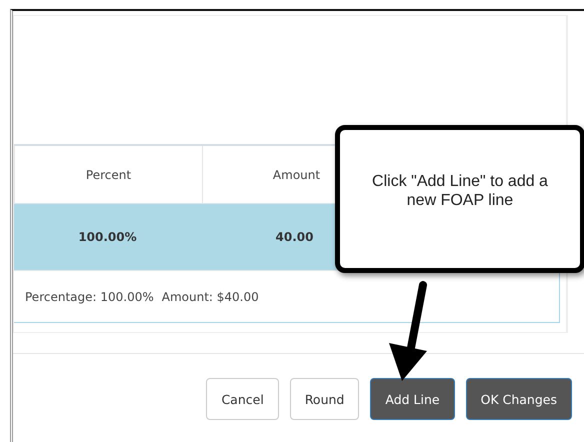 The height and width of the screenshot is (442, 584). Describe the element at coordinates (108, 174) in the screenshot. I see `column-header: Percent` at that location.